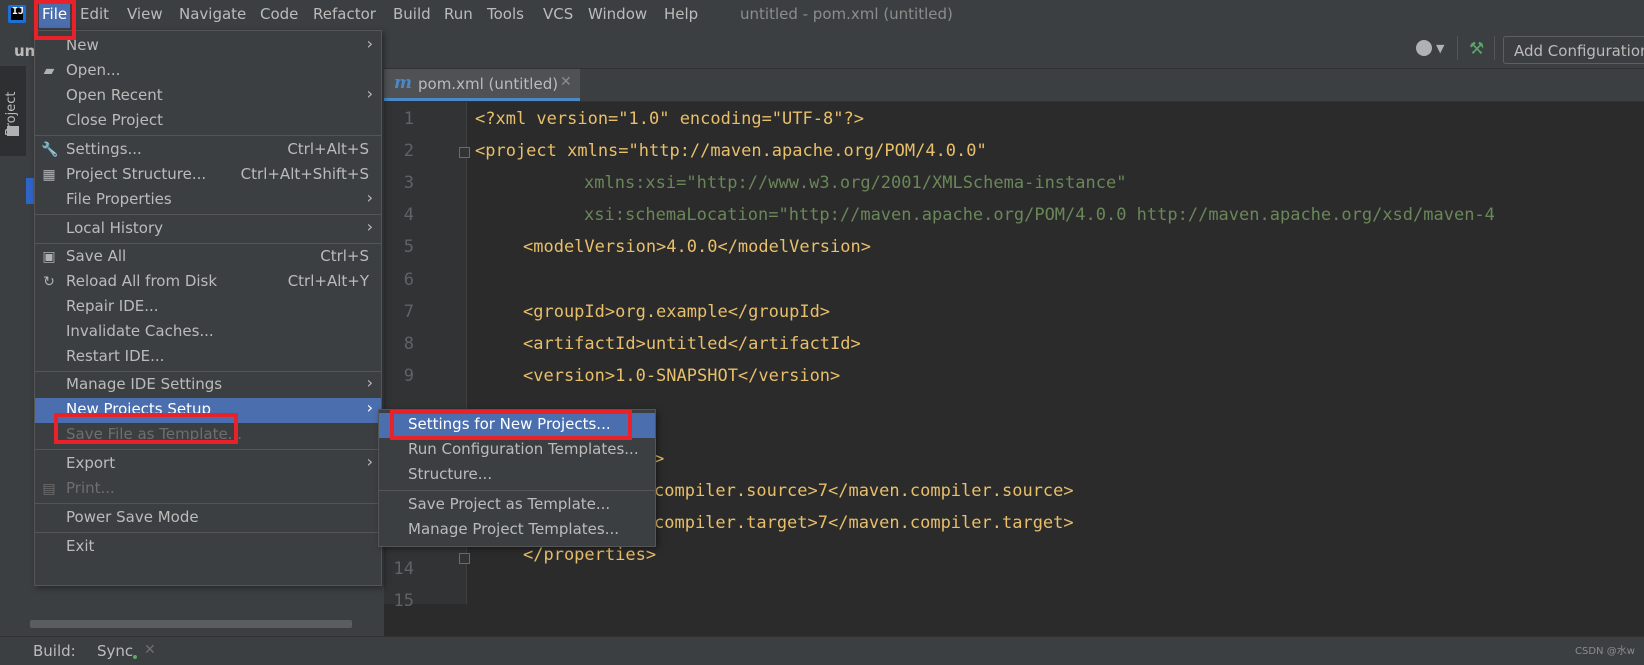  What do you see at coordinates (328, 281) in the screenshot?
I see `shortcut-label: Ctrl+Alt+Y` at bounding box center [328, 281].